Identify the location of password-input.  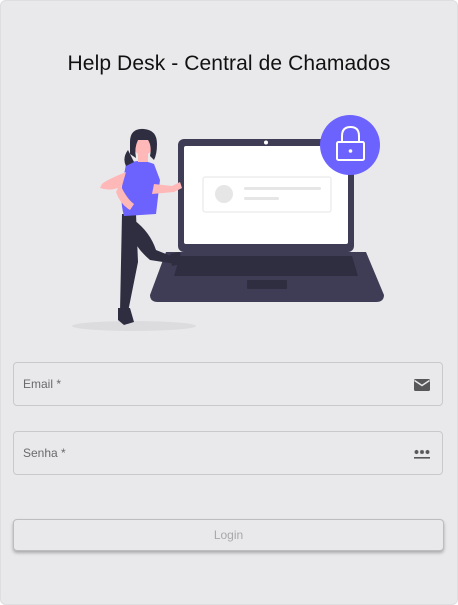
(214, 455).